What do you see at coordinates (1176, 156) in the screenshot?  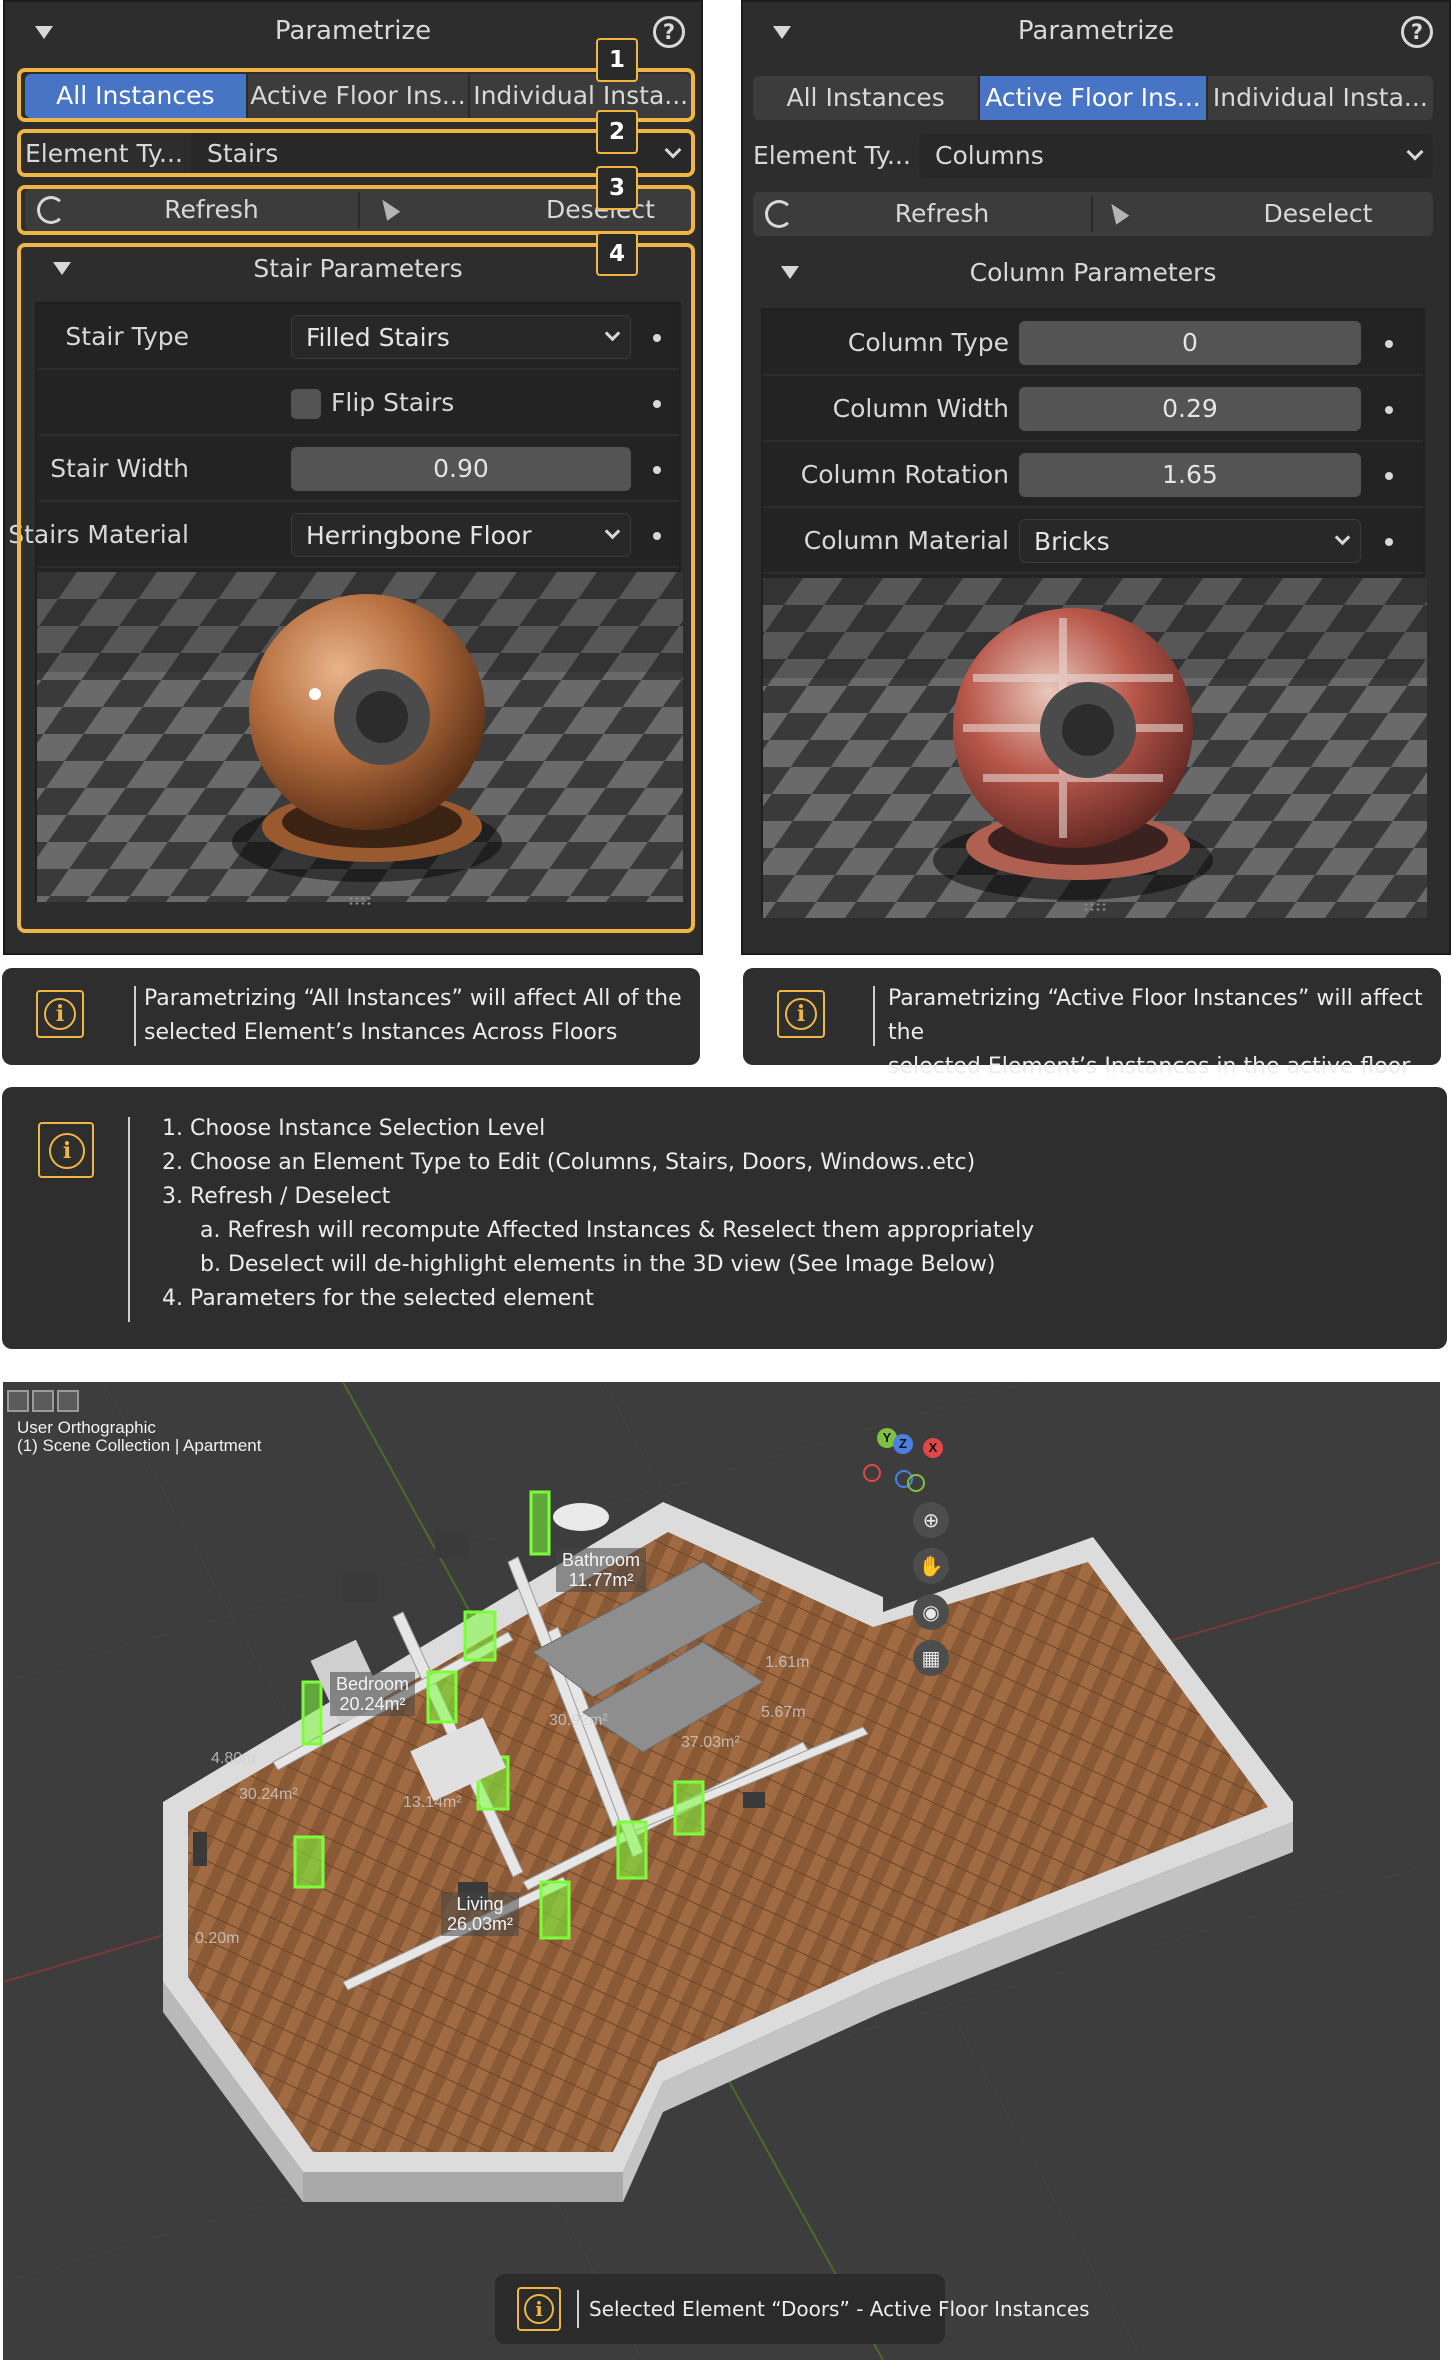 I see `element-type-dropdown: Columns` at bounding box center [1176, 156].